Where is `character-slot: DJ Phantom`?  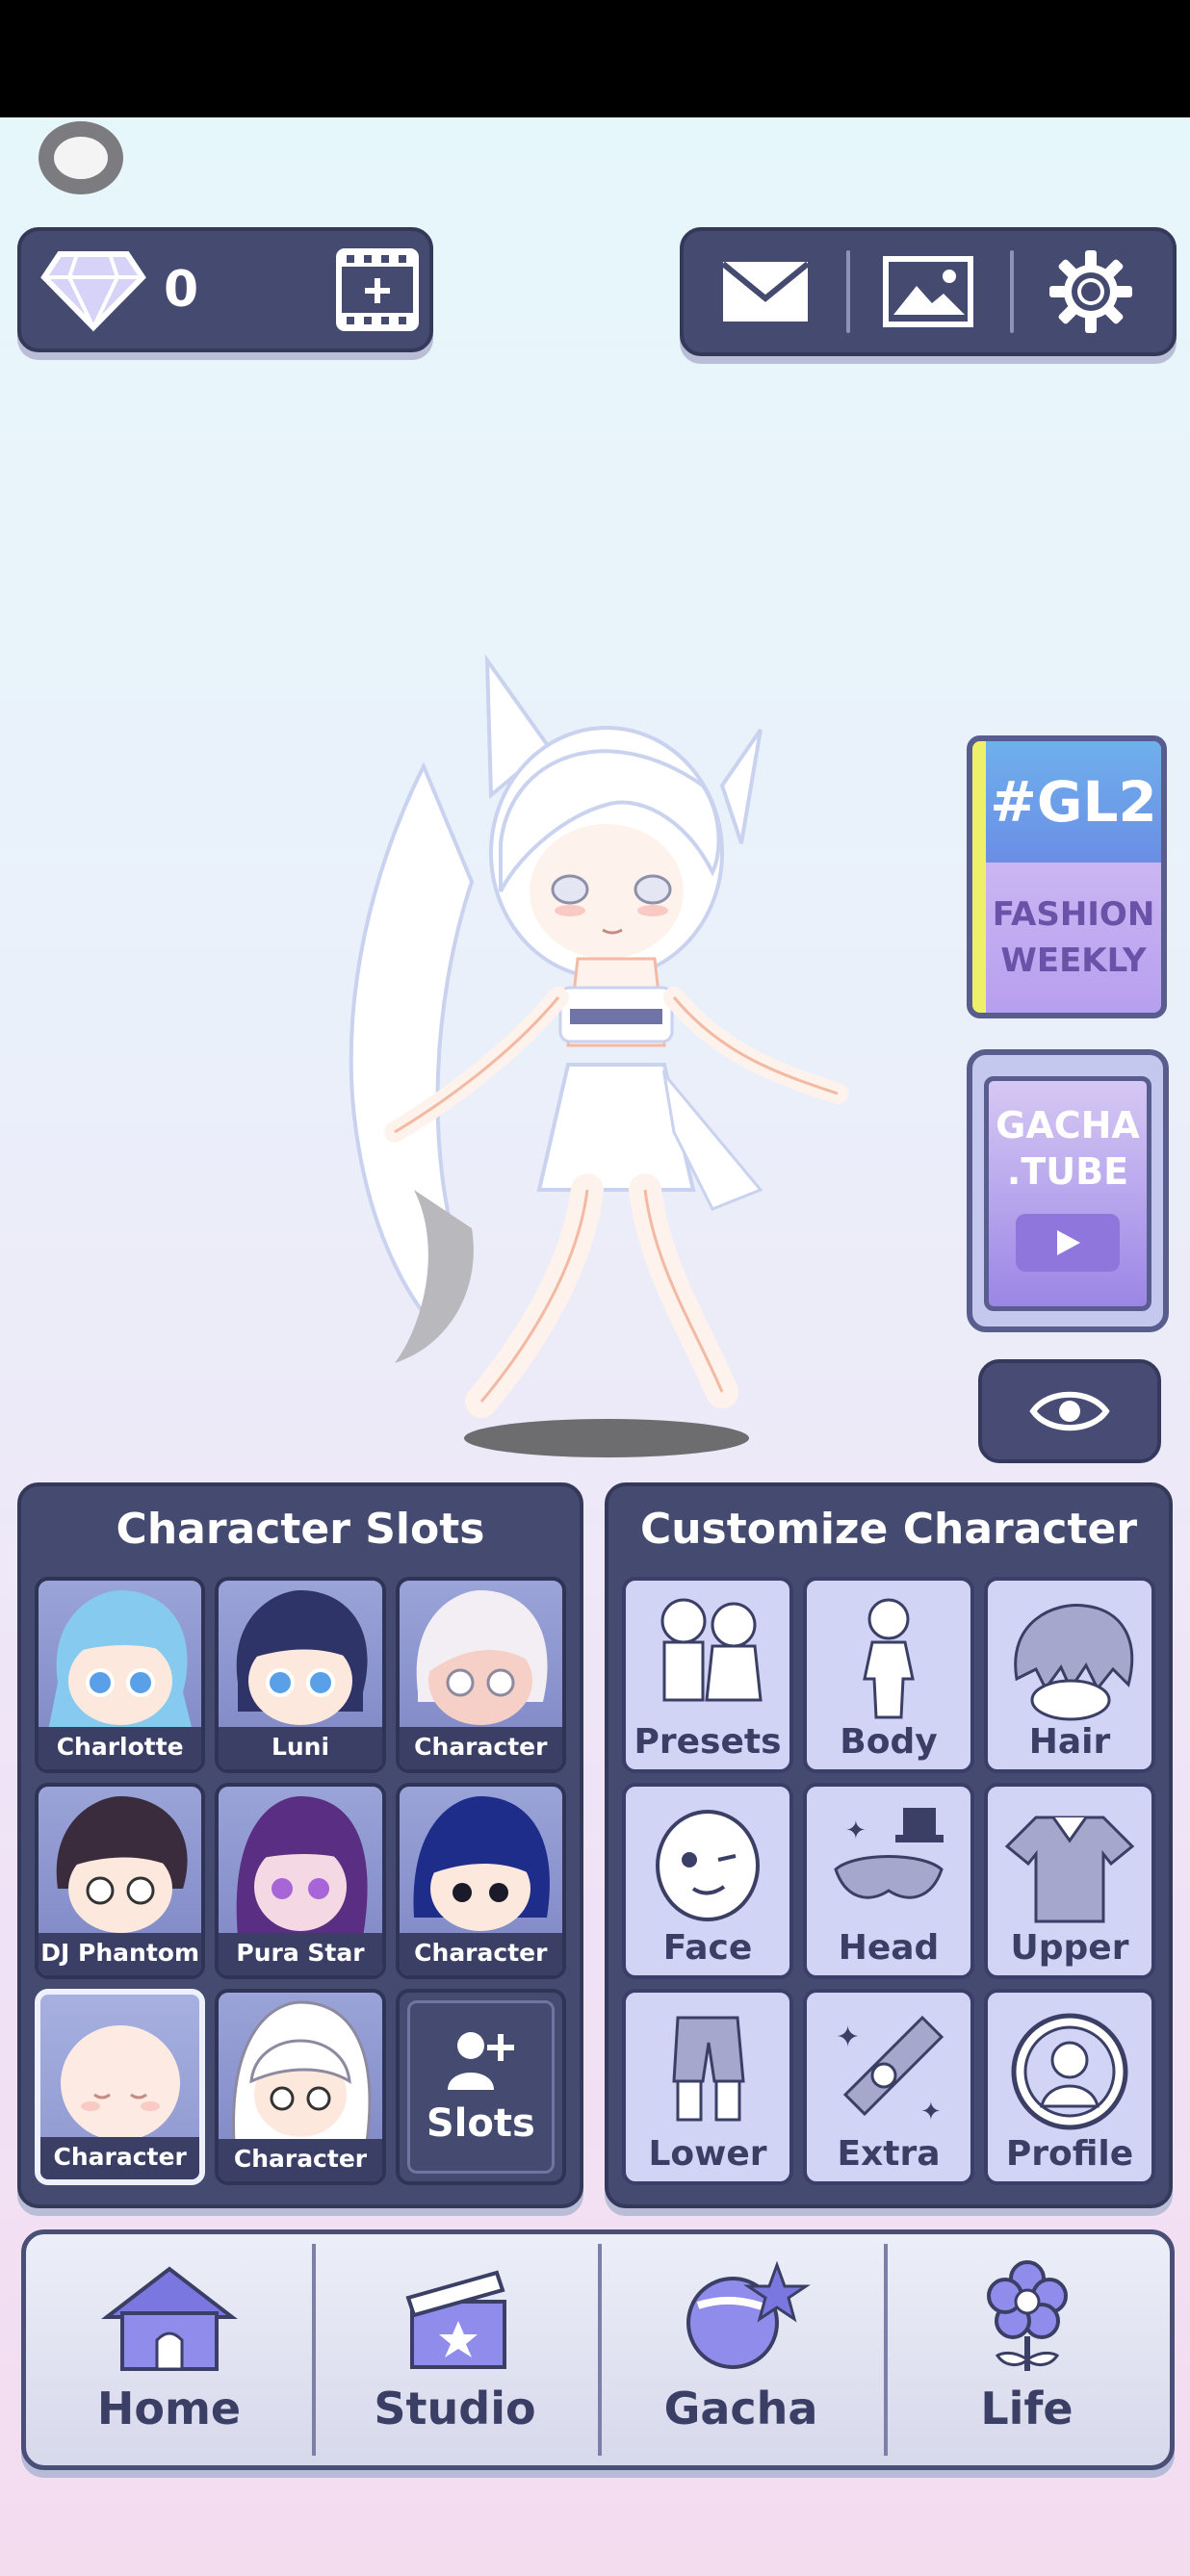
character-slot: DJ Phantom is located at coordinates (121, 1881).